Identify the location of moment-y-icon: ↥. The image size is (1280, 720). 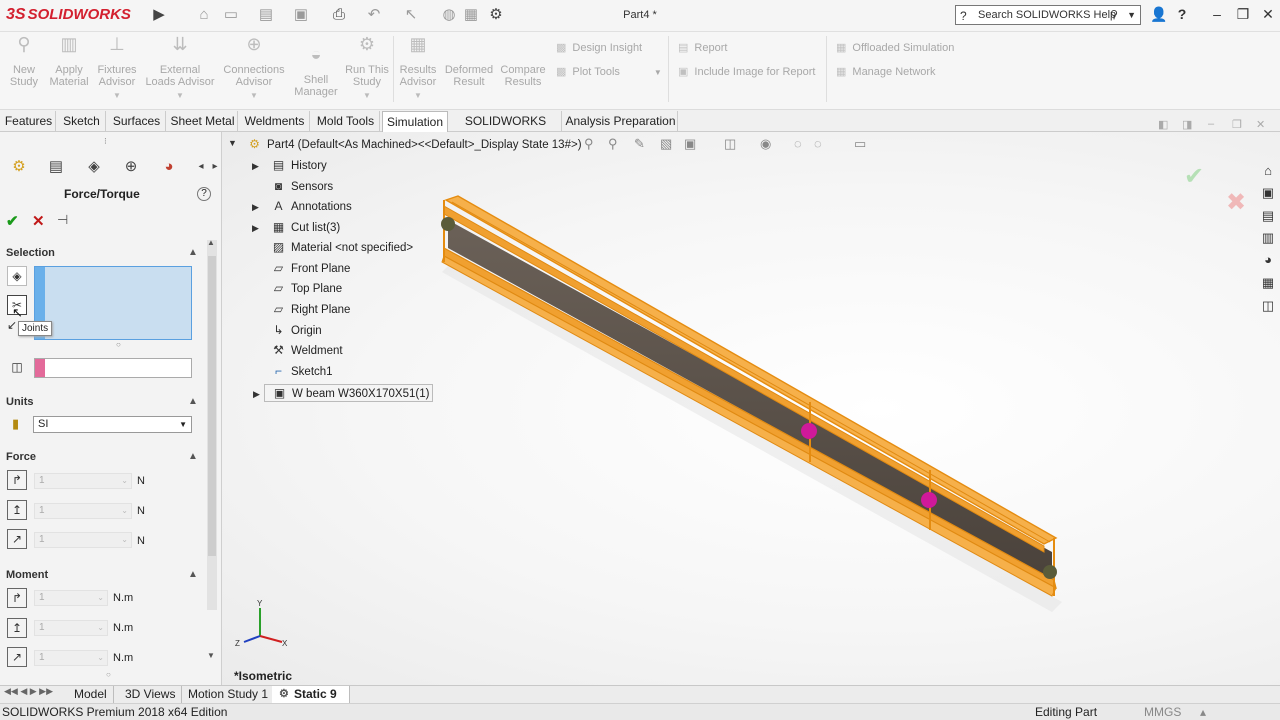
(17, 628).